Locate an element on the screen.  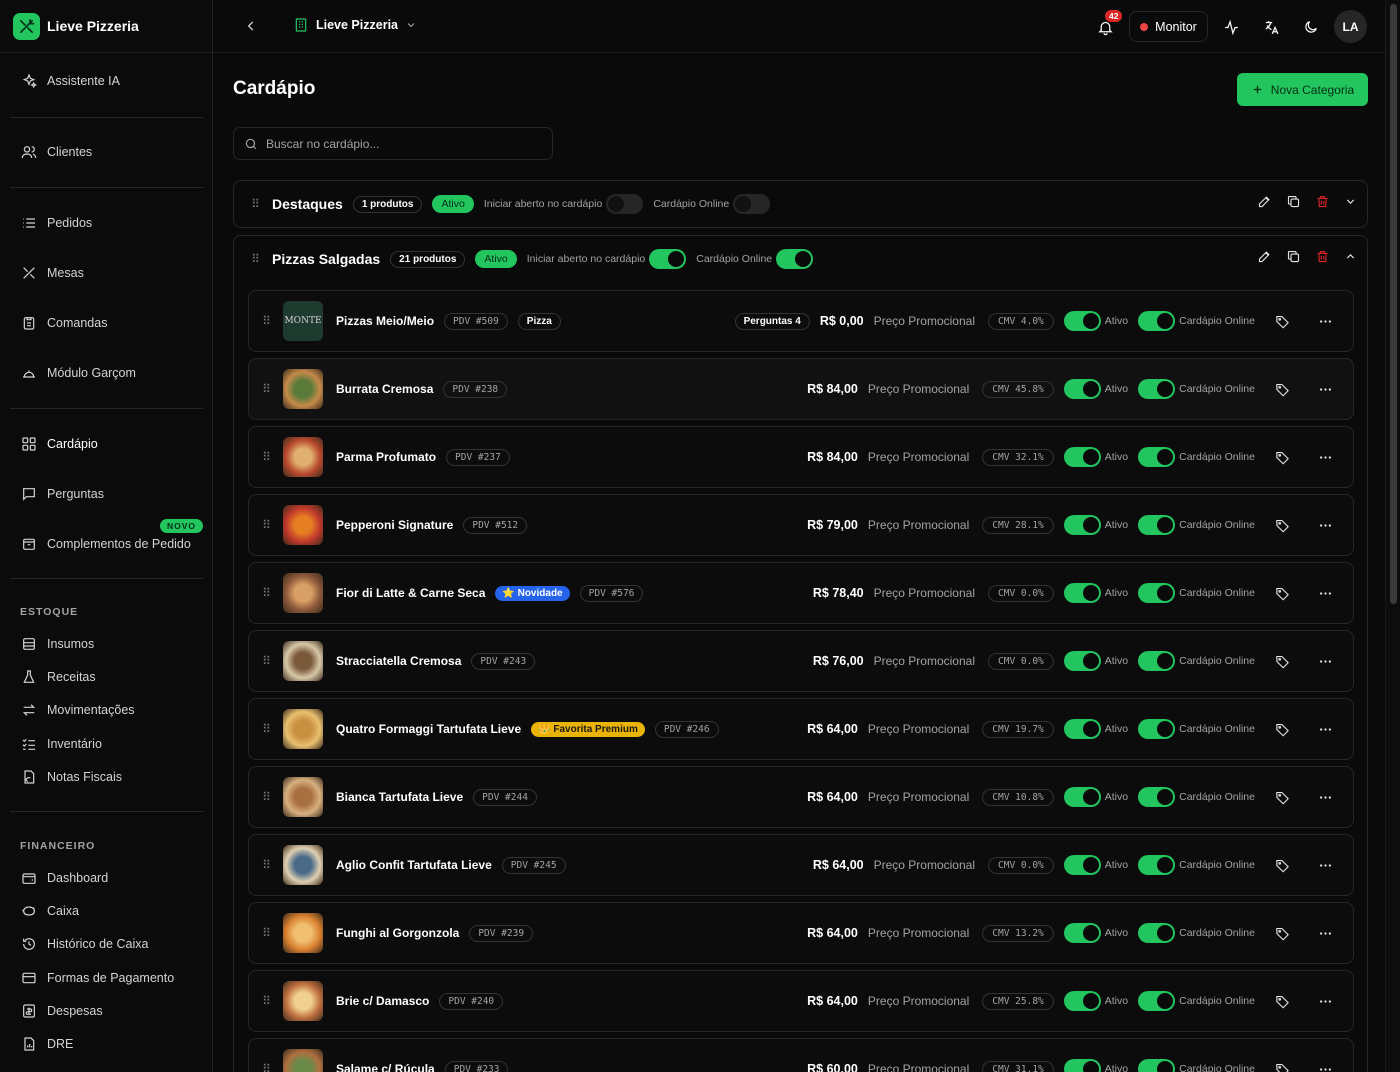
sidebar-item-pedidos: Pedidos is located at coordinates (106, 223).